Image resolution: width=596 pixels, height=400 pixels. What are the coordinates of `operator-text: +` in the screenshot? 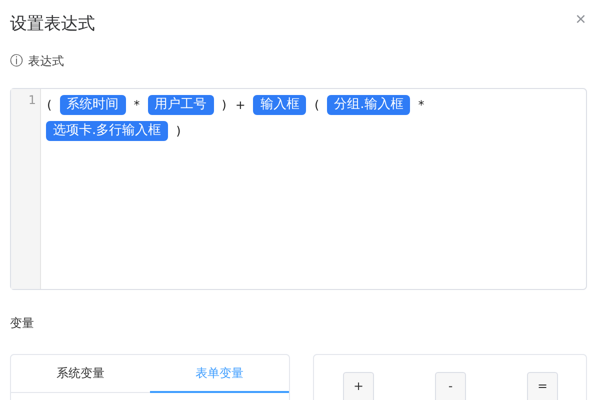 It's located at (240, 105).